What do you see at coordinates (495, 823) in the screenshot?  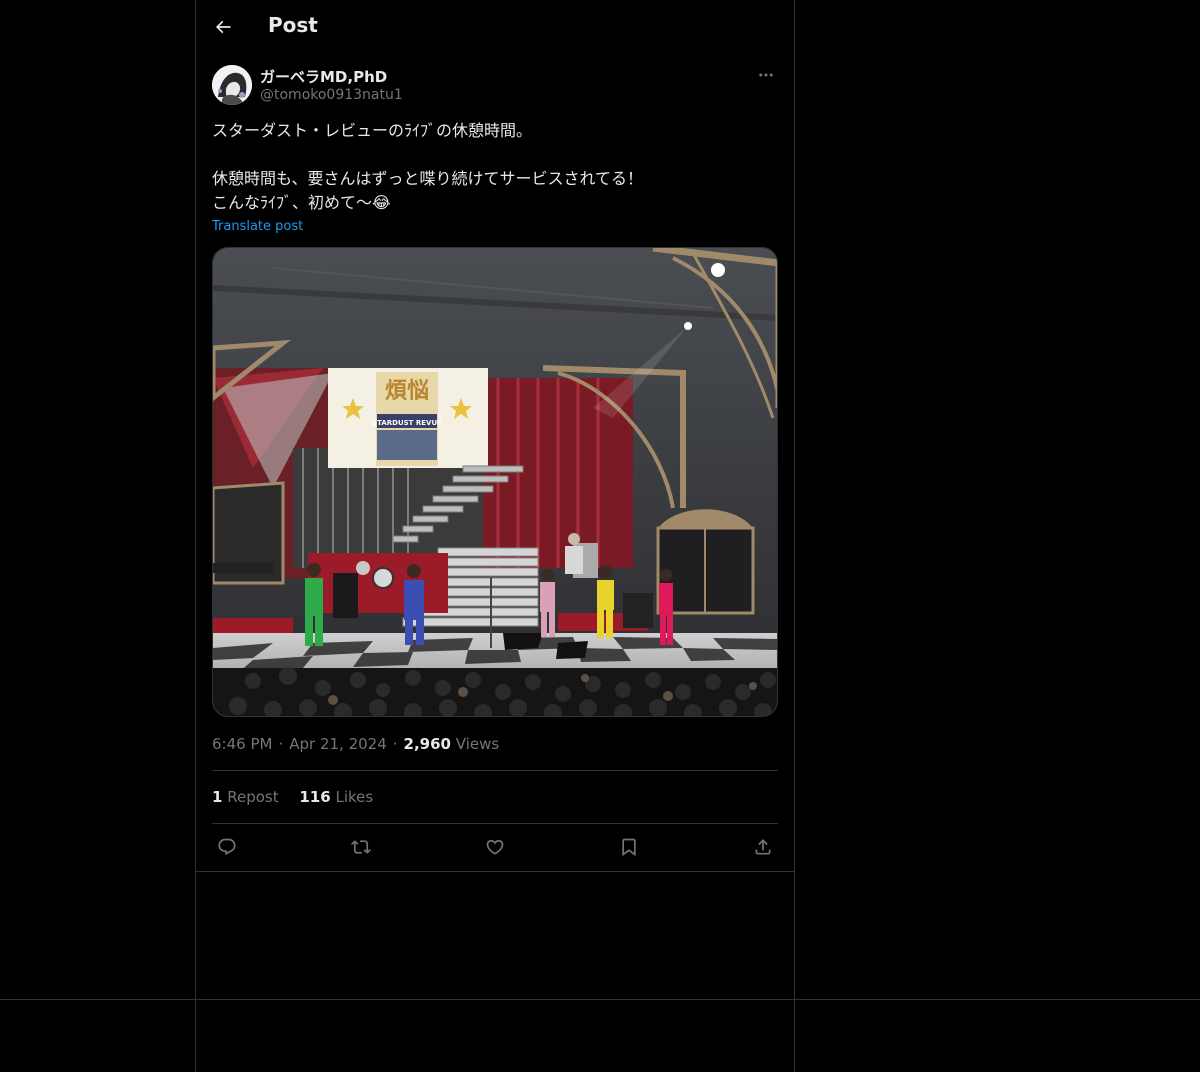 I see `stats-bottom-divider` at bounding box center [495, 823].